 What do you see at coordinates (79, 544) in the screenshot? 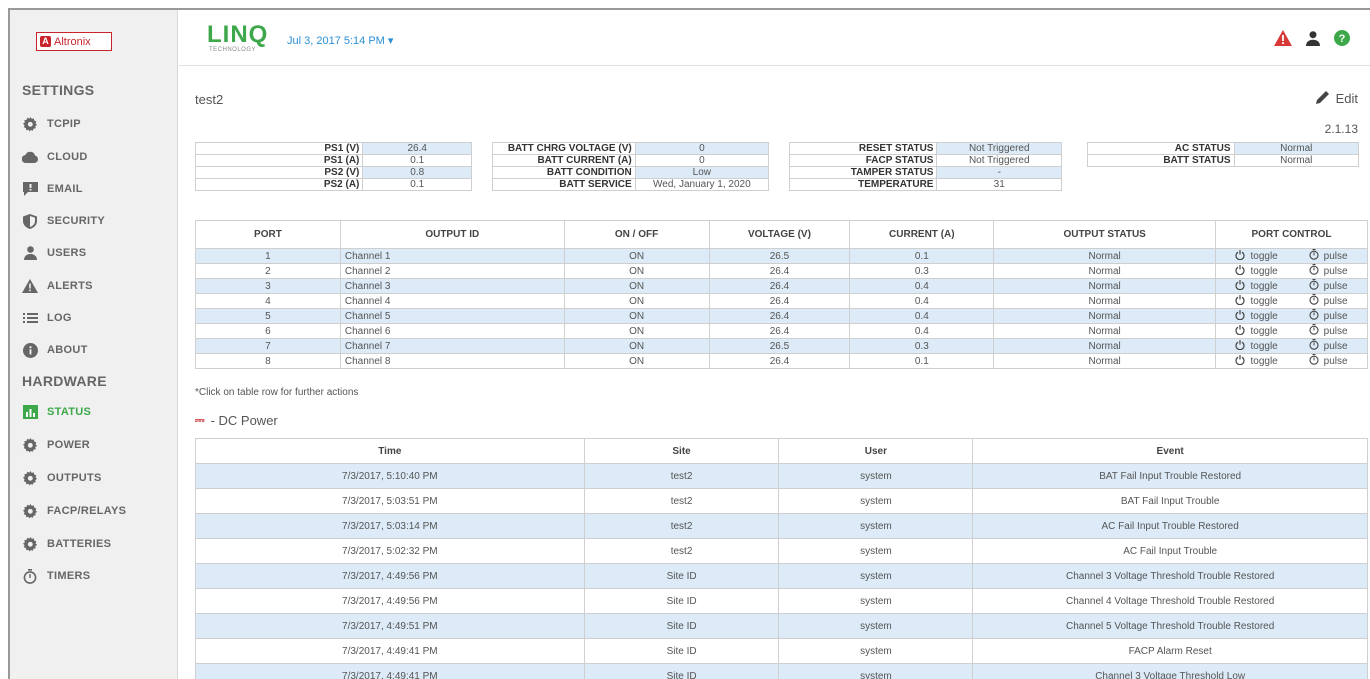
I see `sidebar-item-label: BATTERIES` at bounding box center [79, 544].